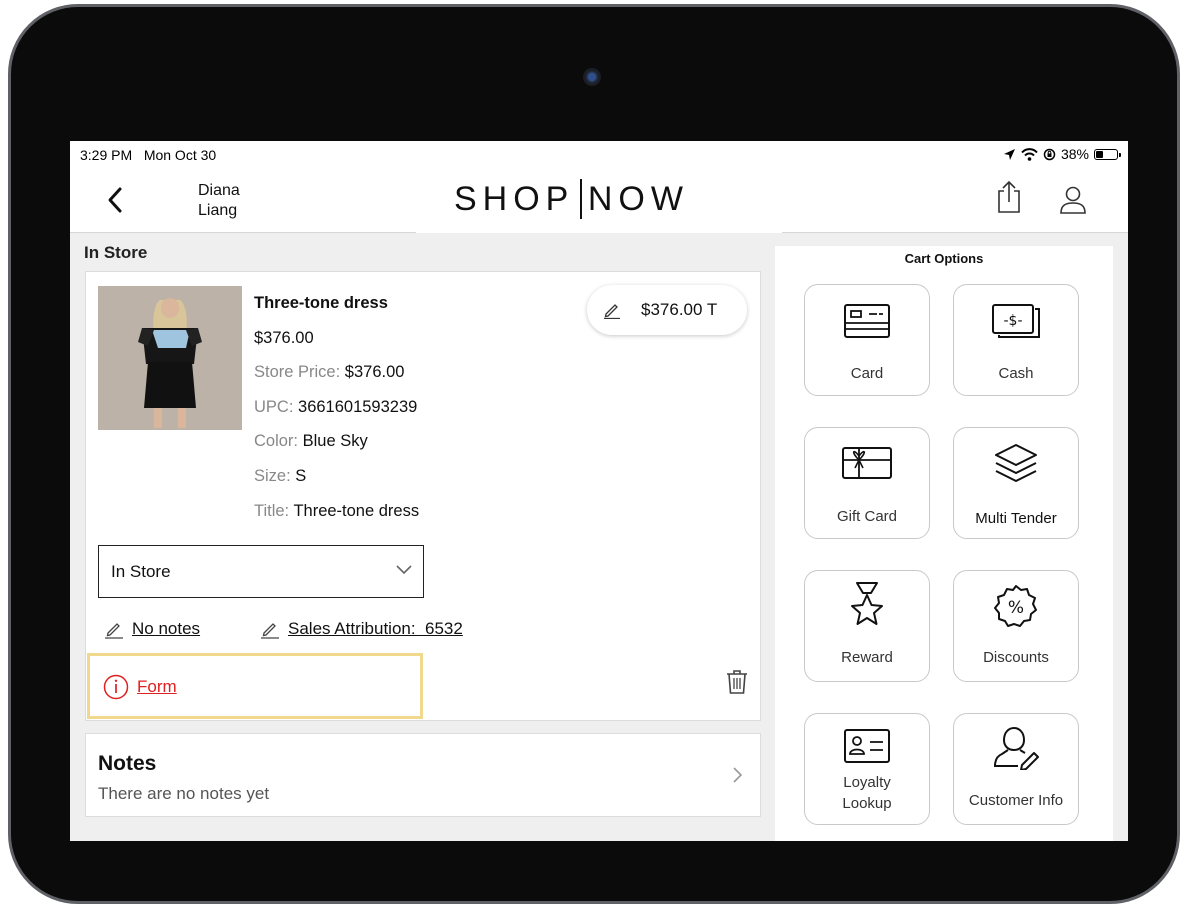  Describe the element at coordinates (141, 571) in the screenshot. I see `fulfillment-select-value: In Store` at that location.